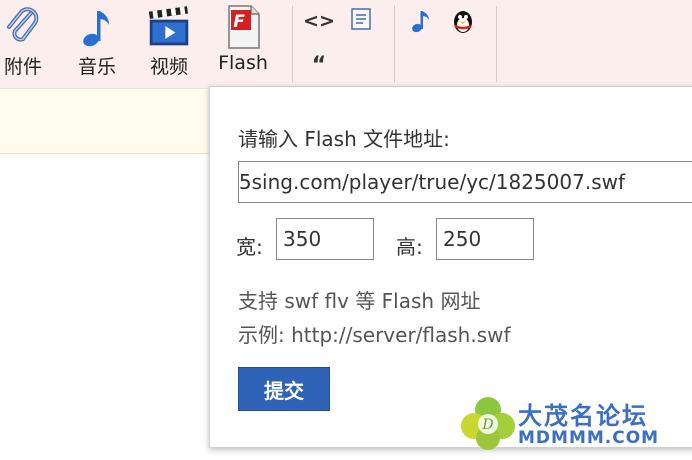 The image size is (692, 460). What do you see at coordinates (97, 27) in the screenshot?
I see `music-note-icon` at bounding box center [97, 27].